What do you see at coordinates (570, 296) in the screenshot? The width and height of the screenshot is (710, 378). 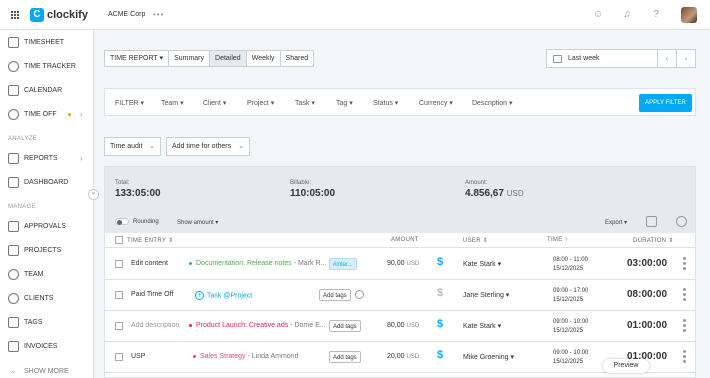 I see `entry-time: 09:00 - 17:00 15/12/2025` at bounding box center [570, 296].